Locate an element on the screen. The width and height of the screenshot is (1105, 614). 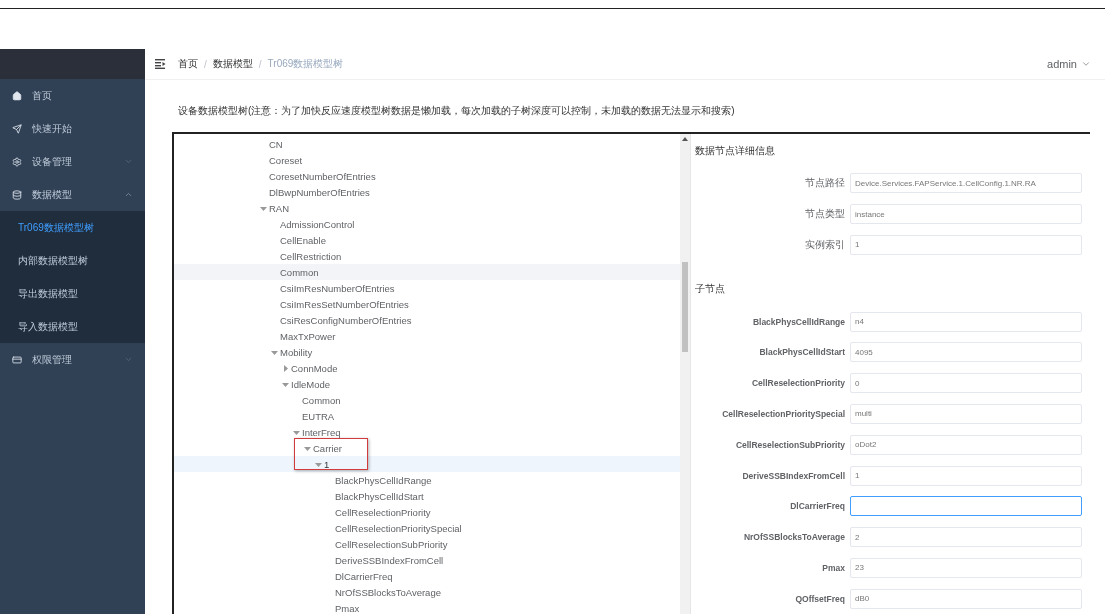
tree-node-label: EUTRA is located at coordinates (318, 416).